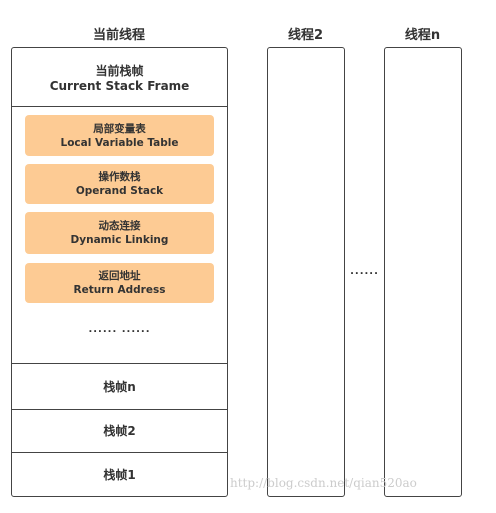  What do you see at coordinates (119, 283) in the screenshot?
I see `return-address: 返回地址 Return Address` at bounding box center [119, 283].